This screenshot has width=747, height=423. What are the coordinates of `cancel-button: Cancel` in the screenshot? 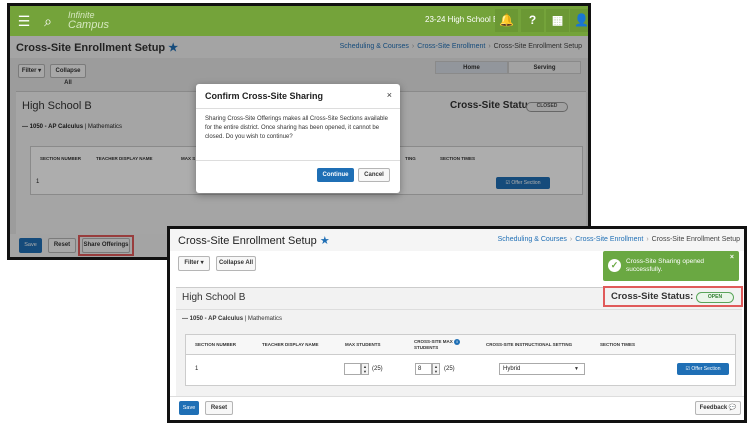 It's located at (374, 175).